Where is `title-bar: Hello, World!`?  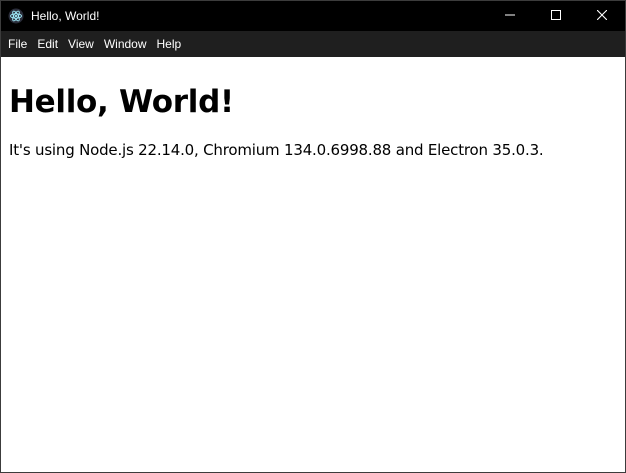 title-bar: Hello, World! is located at coordinates (313, 16).